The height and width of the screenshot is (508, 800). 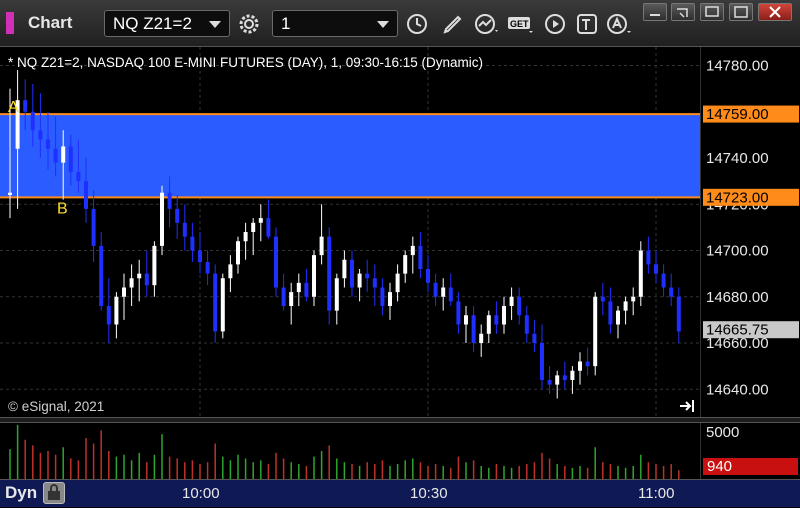 I want to click on lock-icon, so click(x=54, y=493).